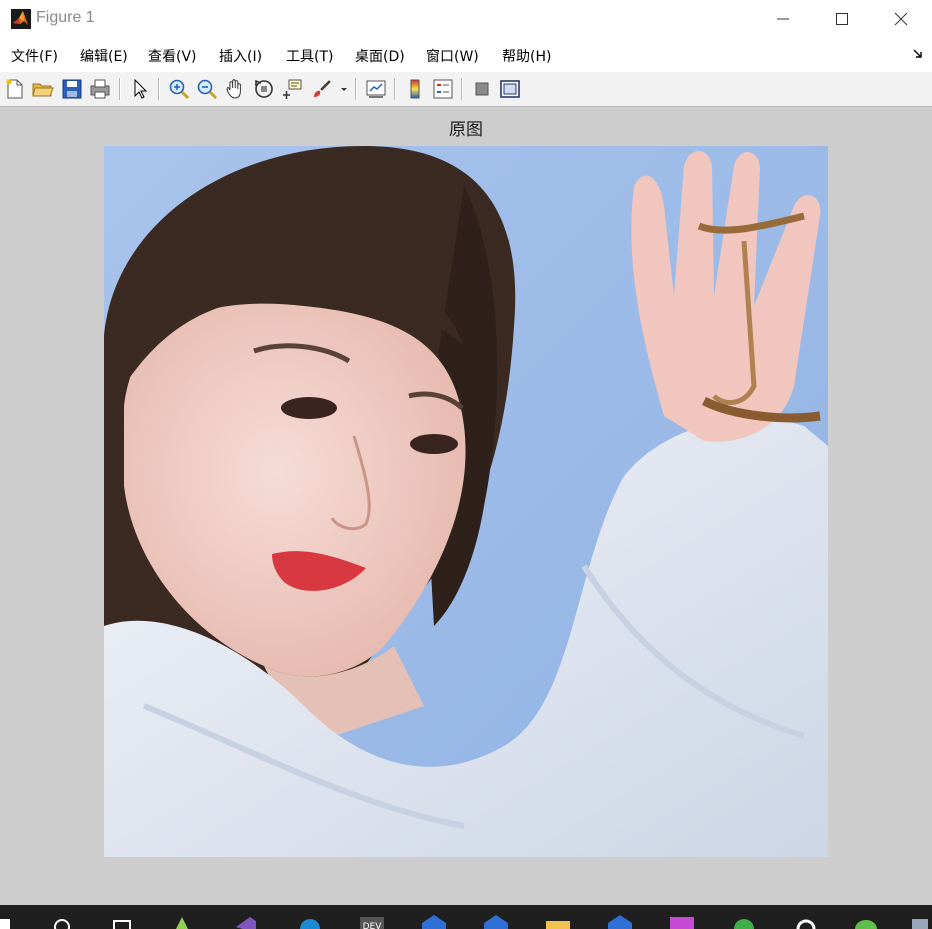 Image resolution: width=932 pixels, height=929 pixels. Describe the element at coordinates (246, 921) in the screenshot. I see `visual-studio-icon` at that location.